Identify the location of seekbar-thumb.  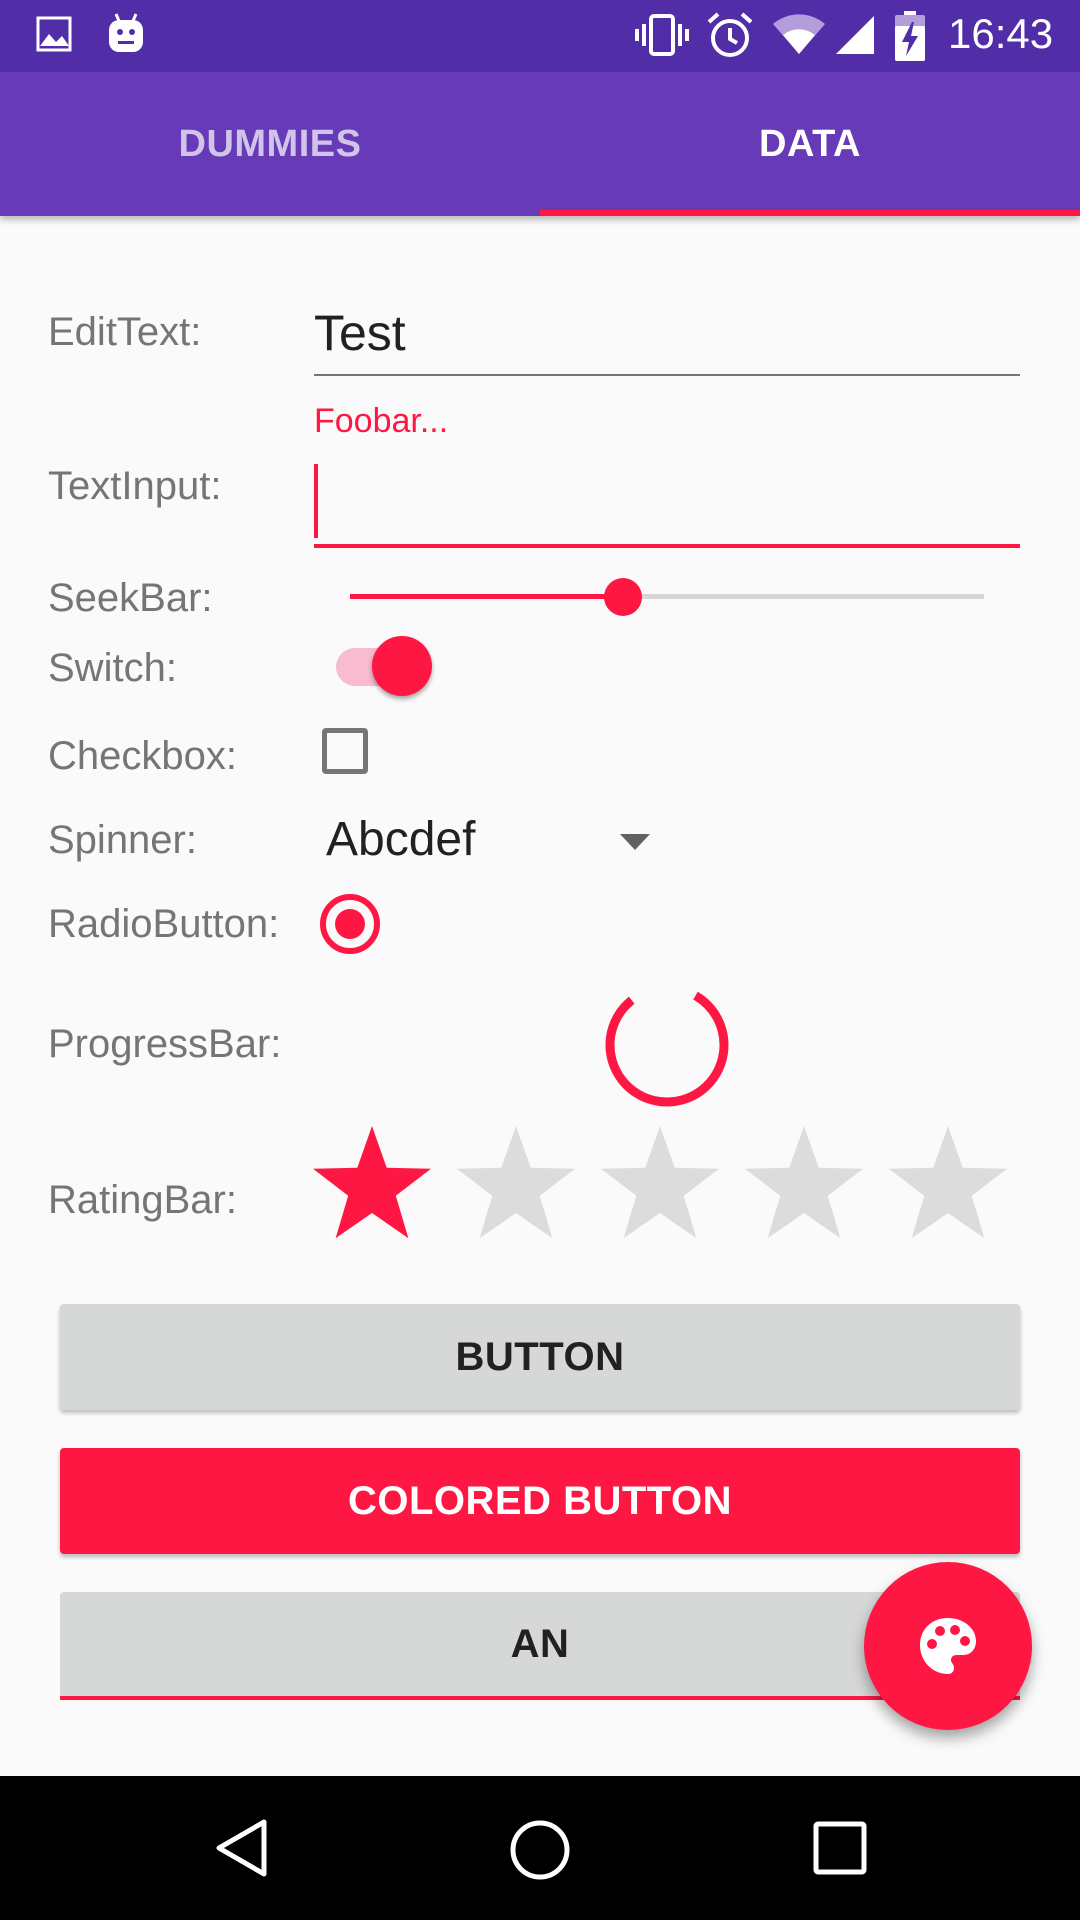
(623, 597).